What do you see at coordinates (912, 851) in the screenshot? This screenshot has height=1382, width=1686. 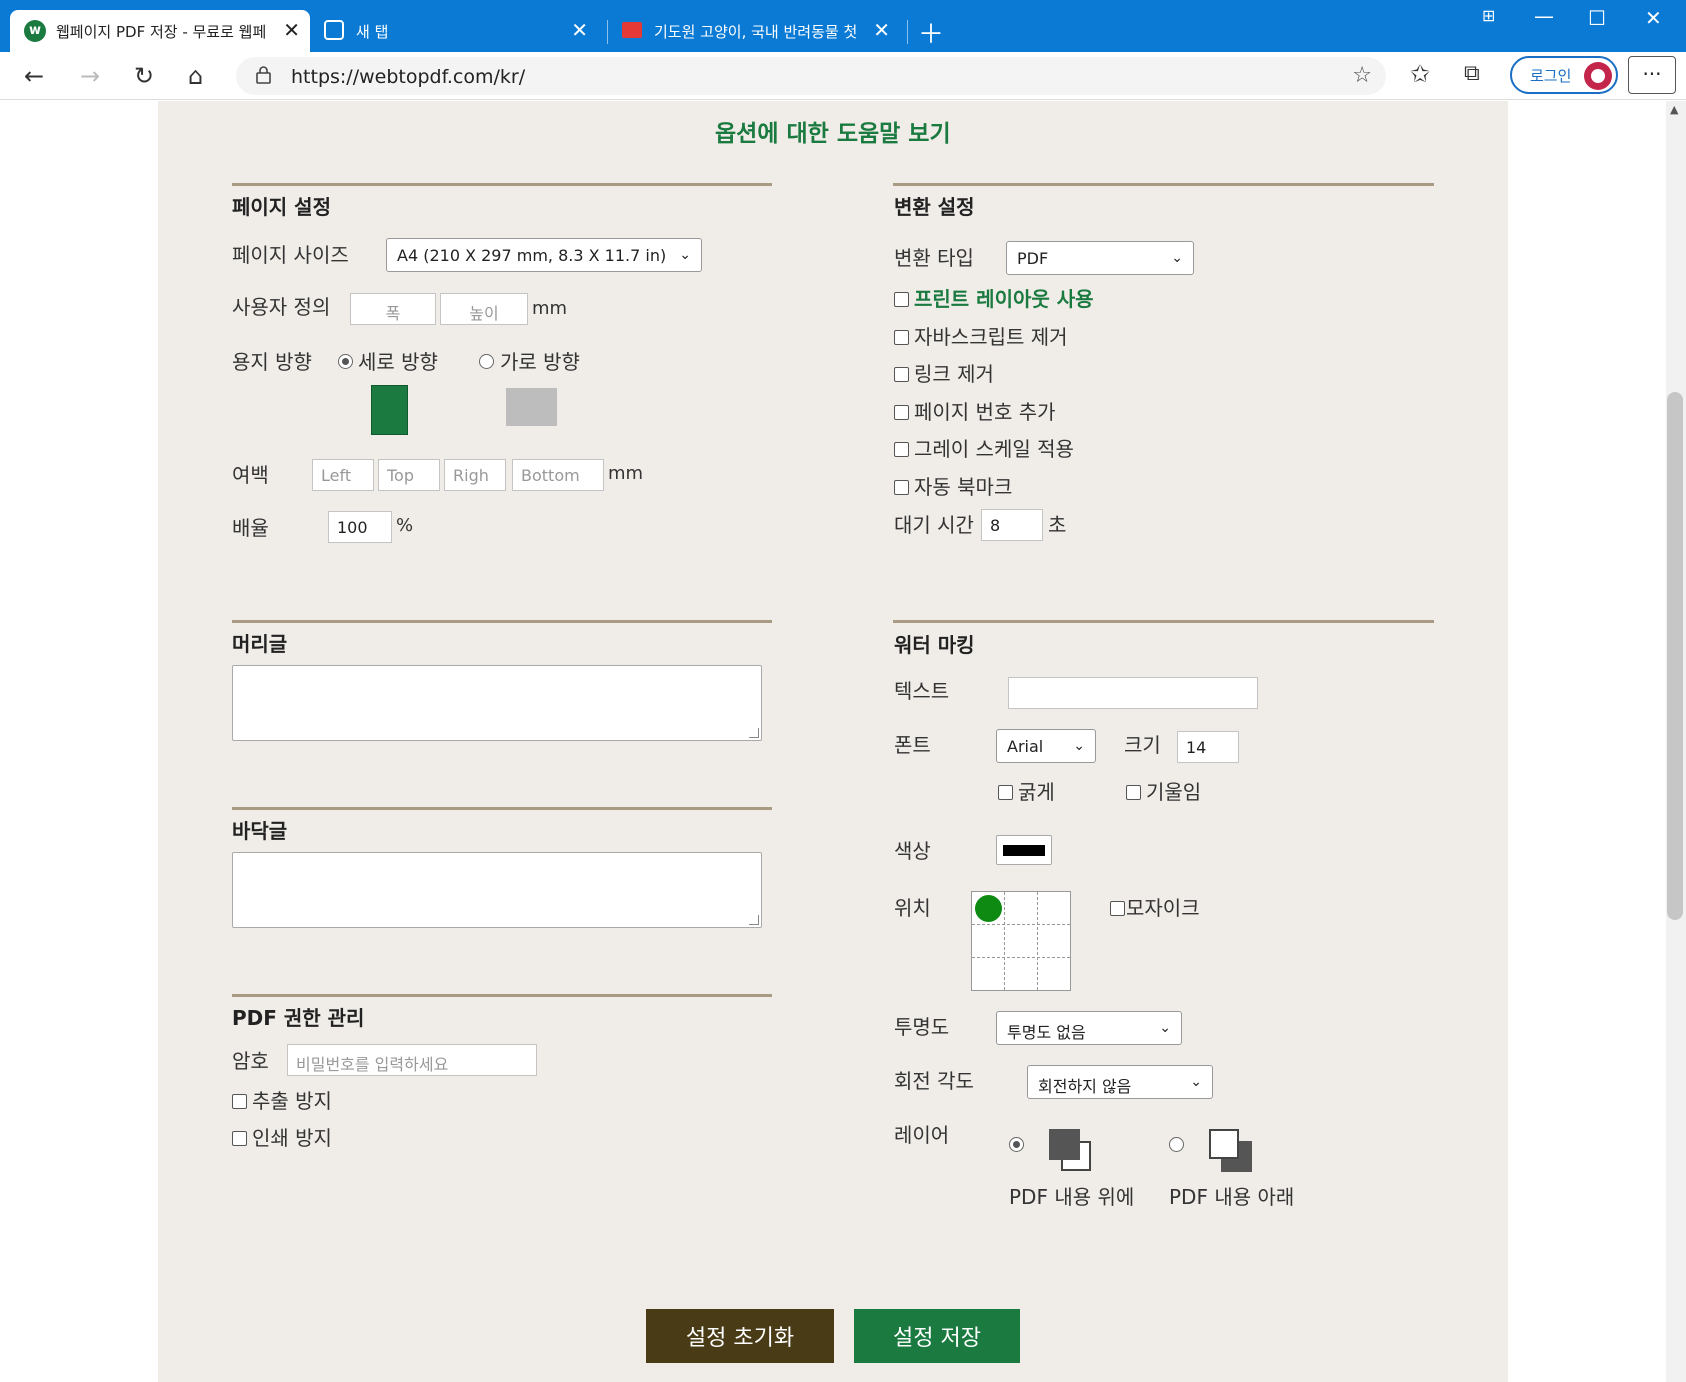 I see `color-label: 색상` at bounding box center [912, 851].